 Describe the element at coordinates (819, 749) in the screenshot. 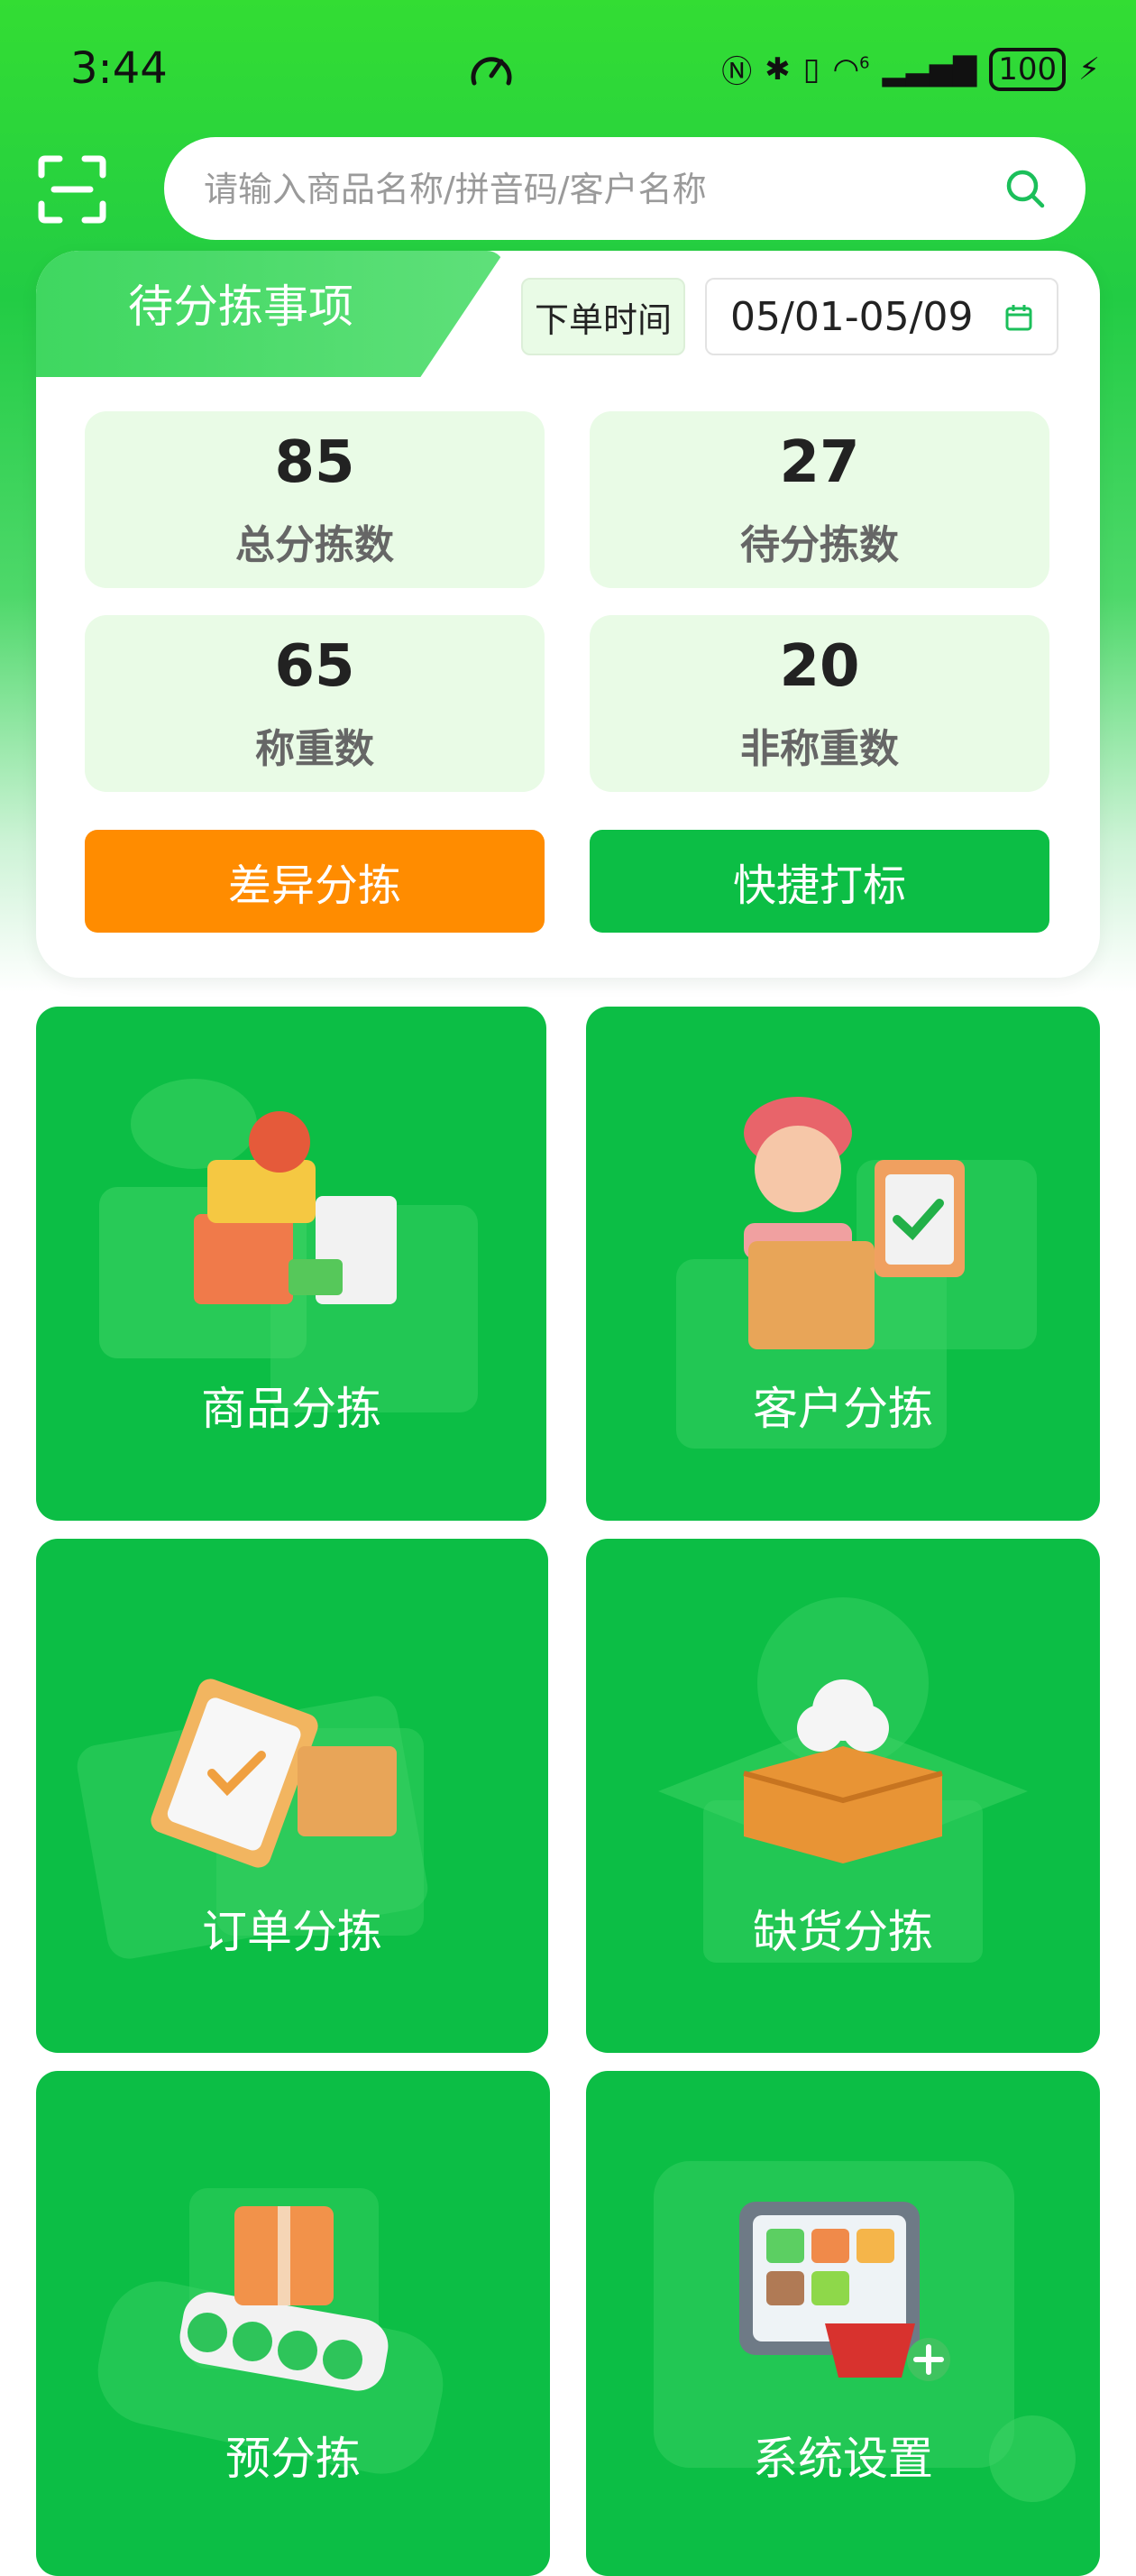

I see `stat-label: 非称重数` at that location.